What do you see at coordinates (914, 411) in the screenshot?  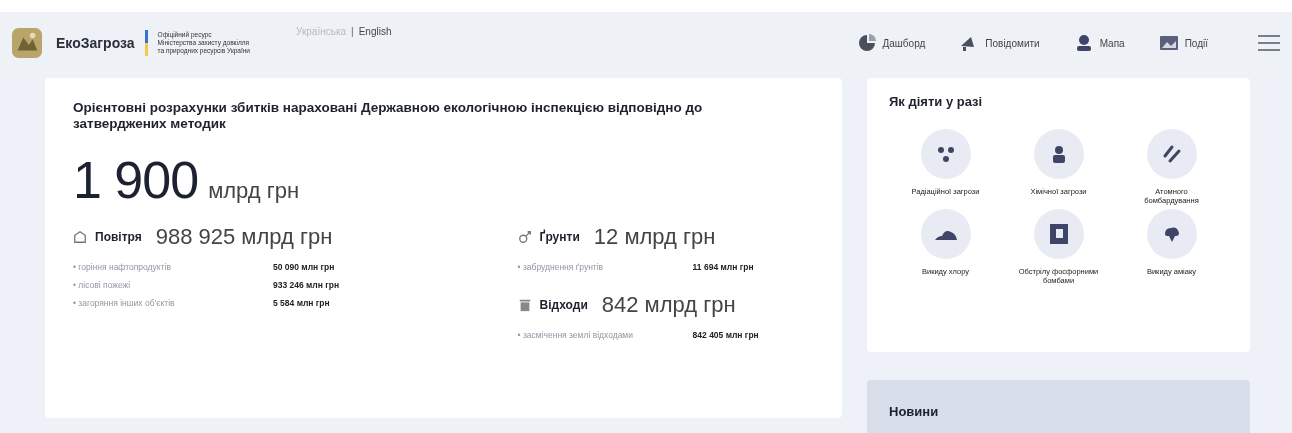 I see `news-title: Новини` at bounding box center [914, 411].